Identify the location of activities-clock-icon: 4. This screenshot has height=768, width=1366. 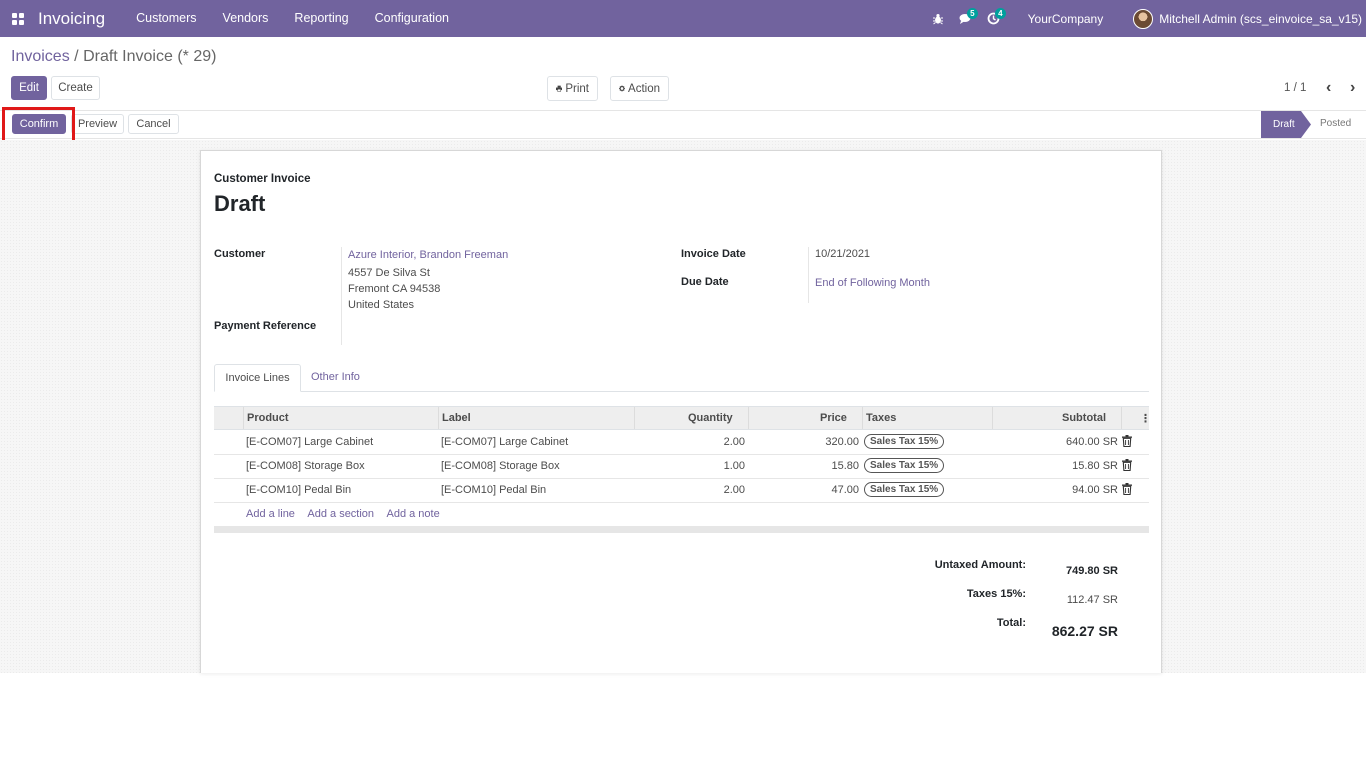
(994, 18).